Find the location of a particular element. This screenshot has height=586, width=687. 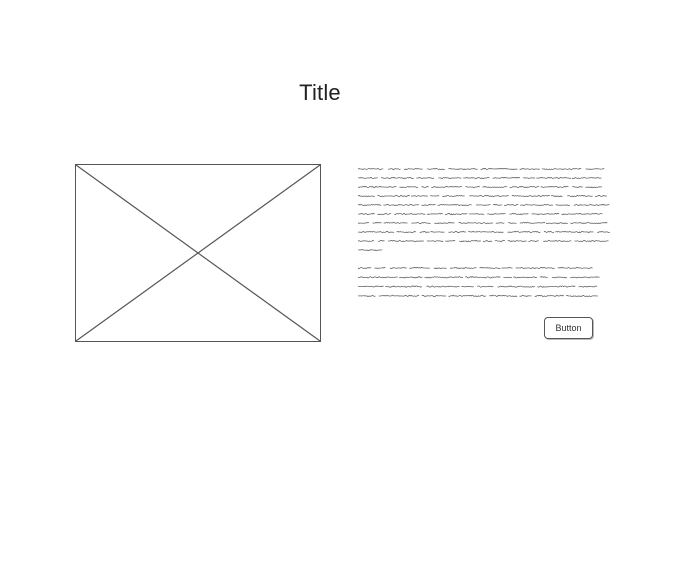

image-placeholder is located at coordinates (198, 253).